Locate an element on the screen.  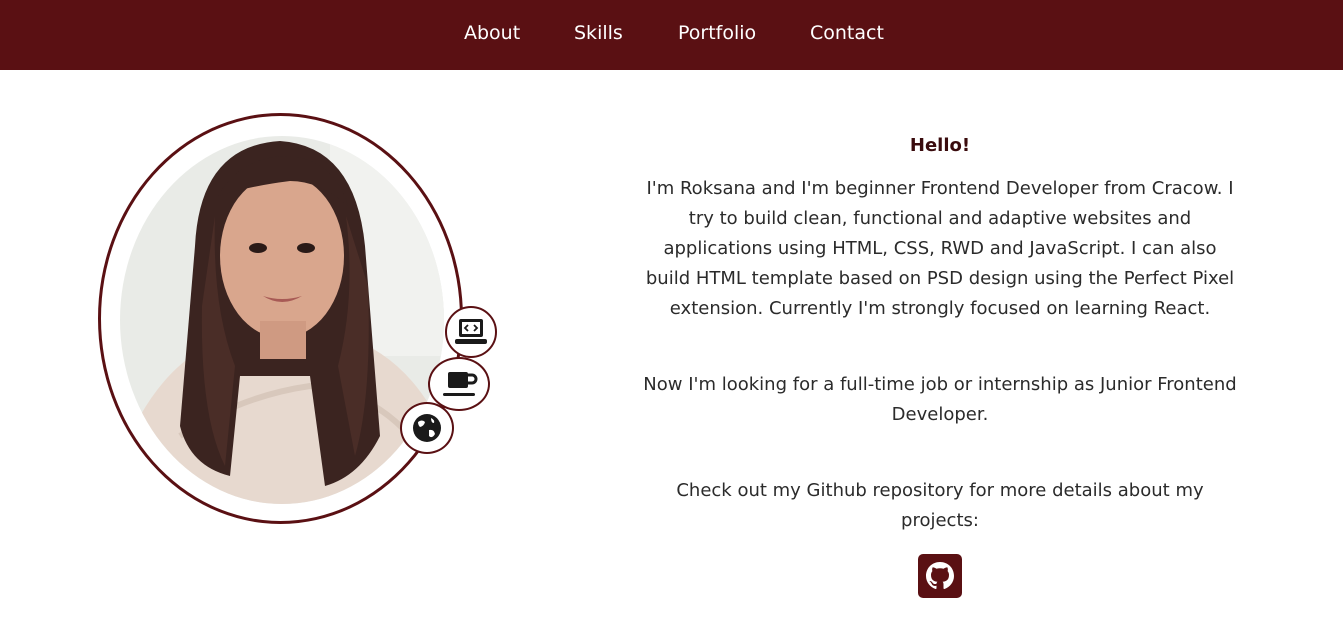
greeting-heading: Hello! is located at coordinates (940, 145).